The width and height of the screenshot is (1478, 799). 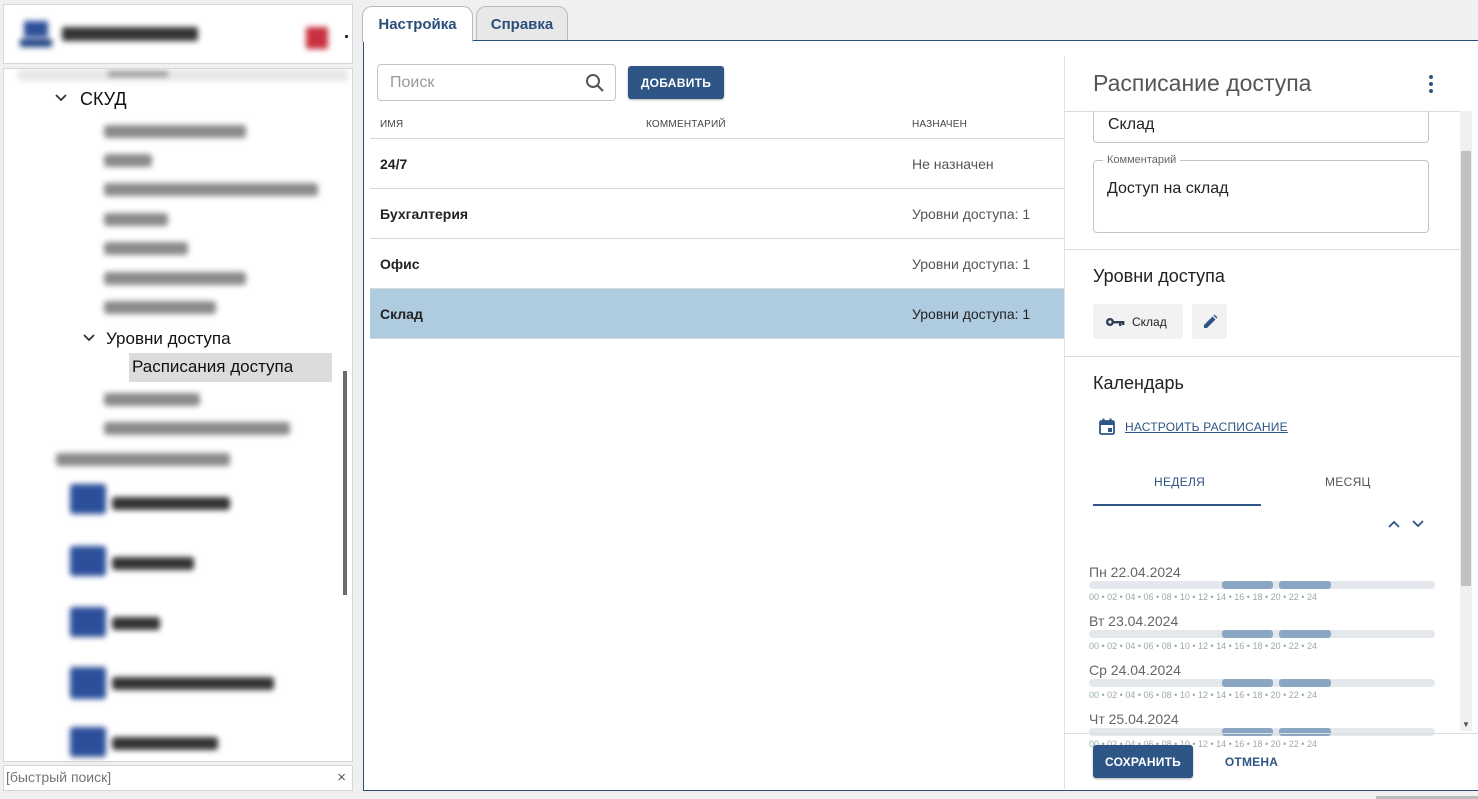 I want to click on day-label: Вт 23.04.2024, so click(x=1134, y=621).